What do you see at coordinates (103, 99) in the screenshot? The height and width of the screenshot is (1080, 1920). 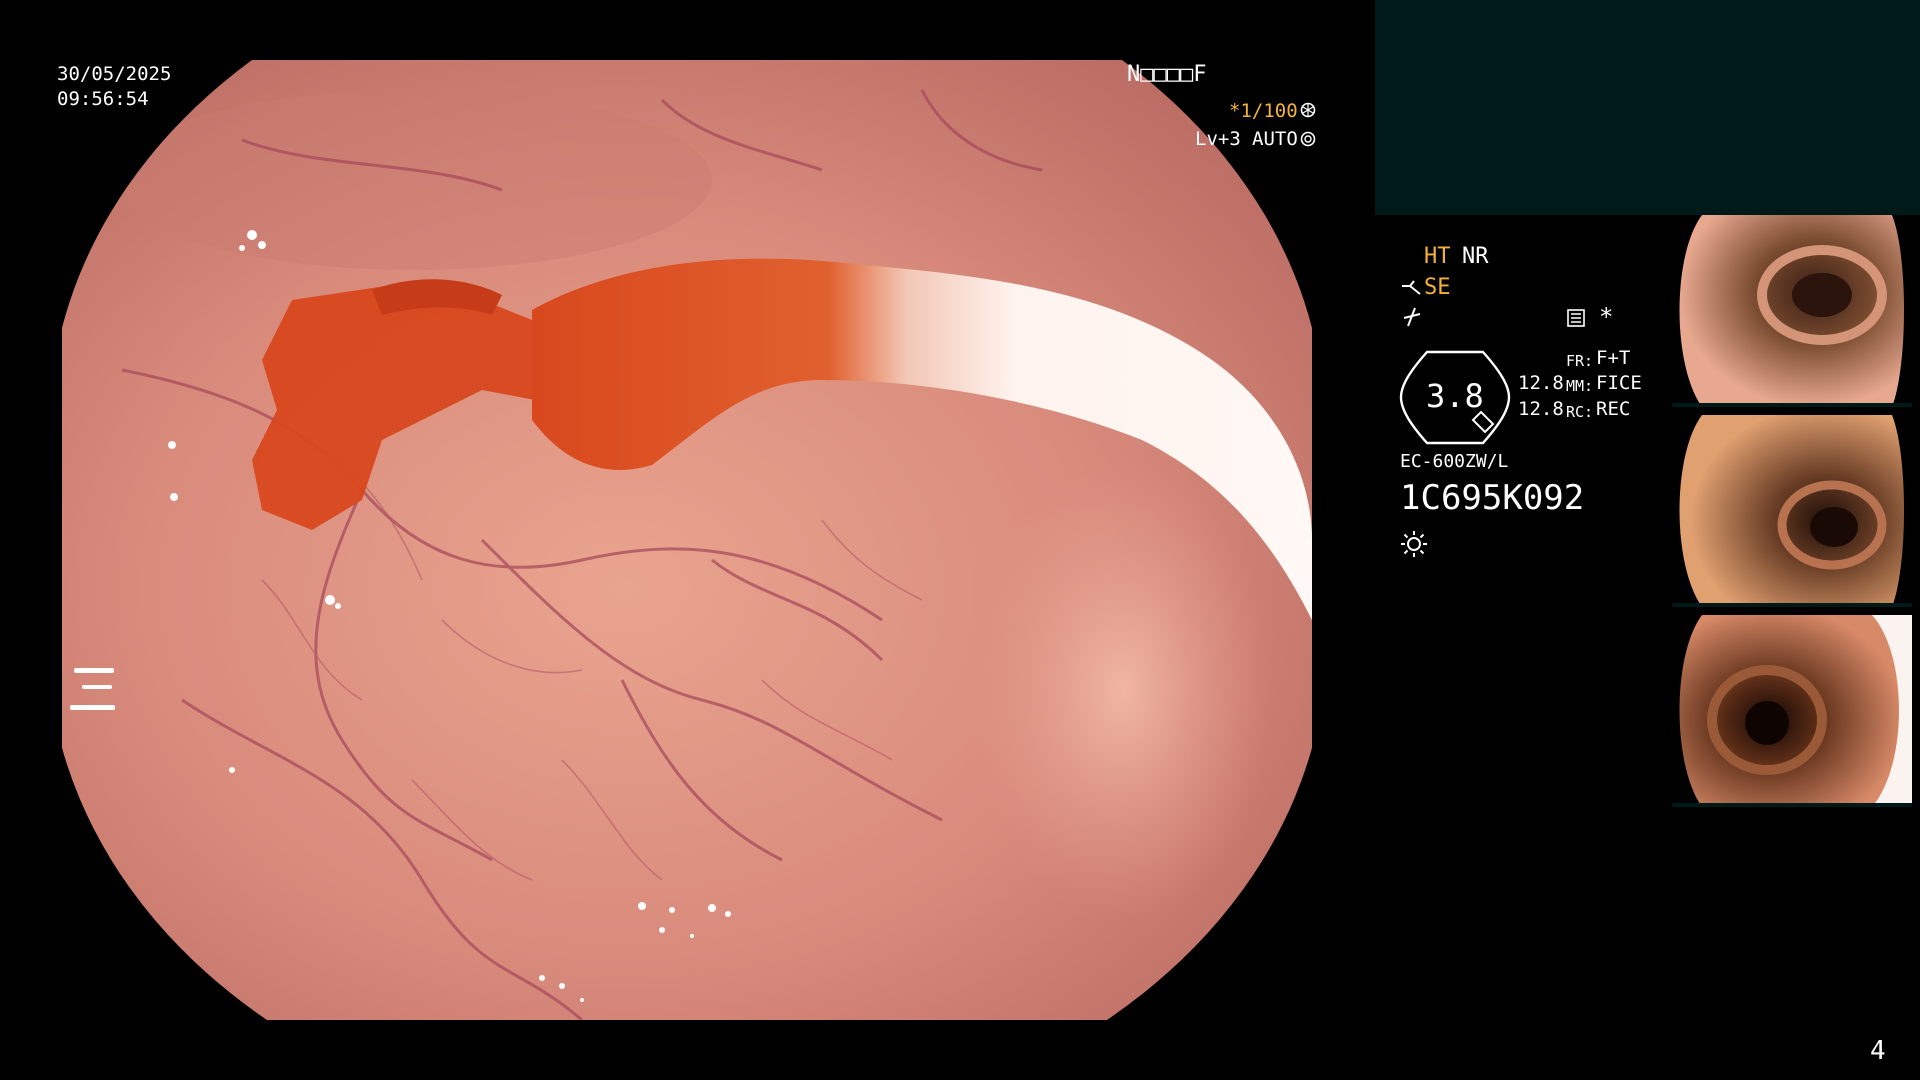 I see `time-text: 09:56:54` at bounding box center [103, 99].